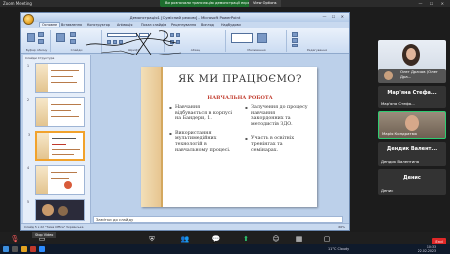 The height and width of the screenshot is (254, 450). Describe the element at coordinates (387, 190) in the screenshot. I see `participant-name: Денис` at that location.